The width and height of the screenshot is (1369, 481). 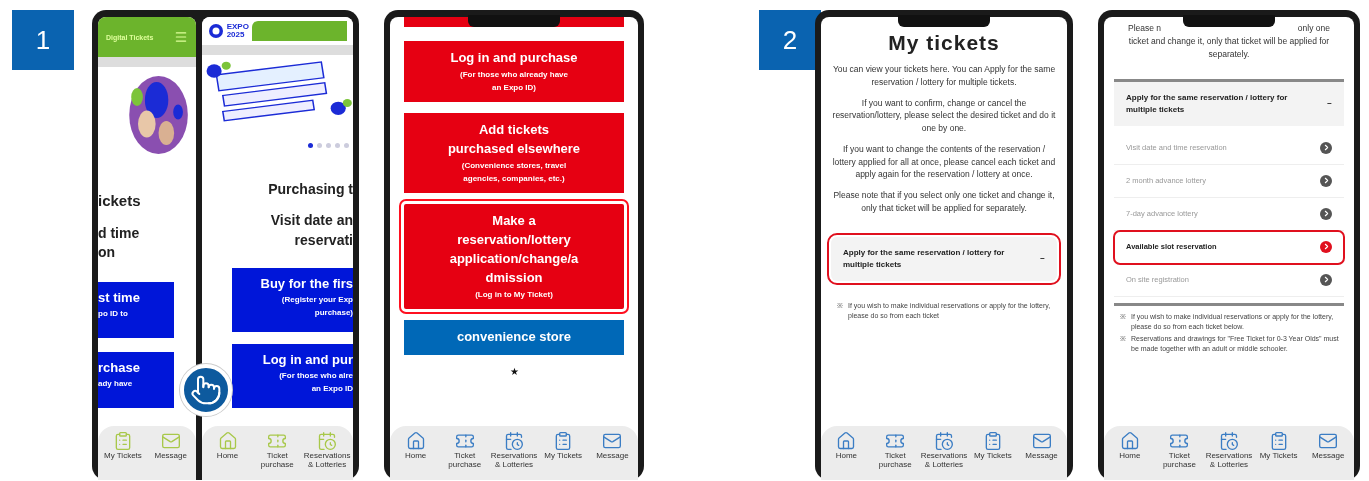 I want to click on purchase-button: st time po ID to, so click(x=136, y=310).